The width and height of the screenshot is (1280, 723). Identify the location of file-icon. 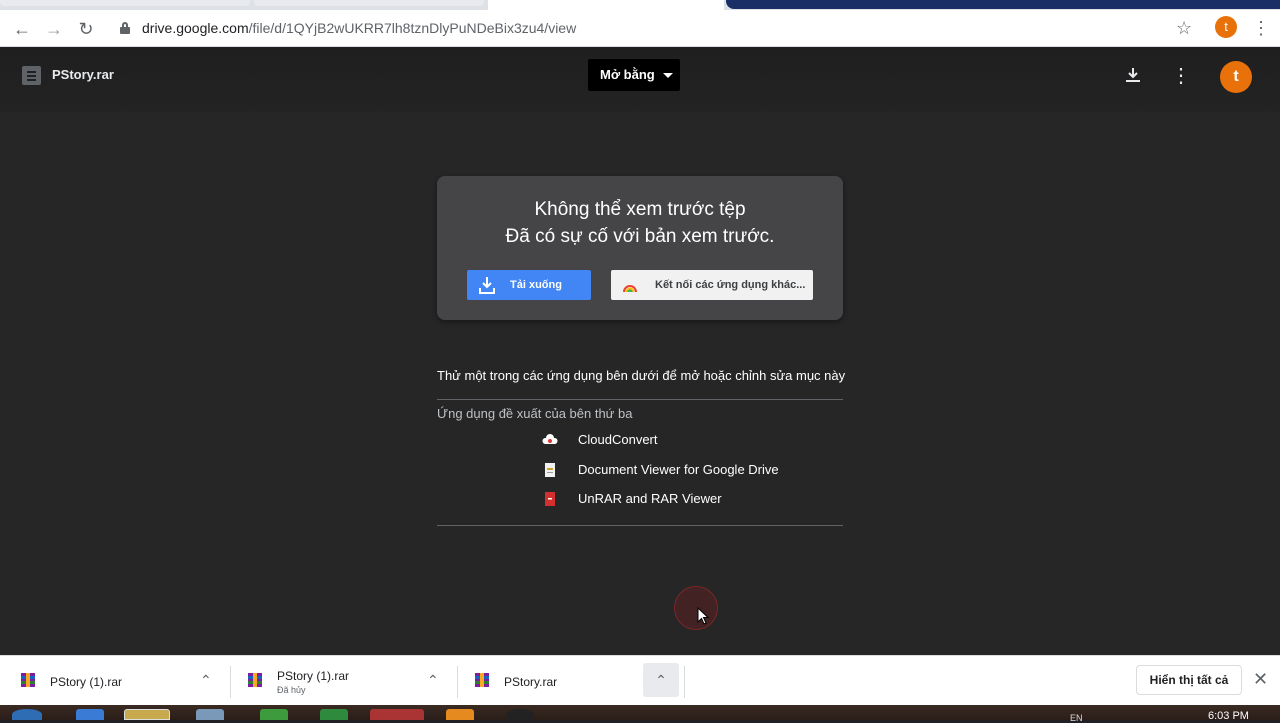
(31, 75).